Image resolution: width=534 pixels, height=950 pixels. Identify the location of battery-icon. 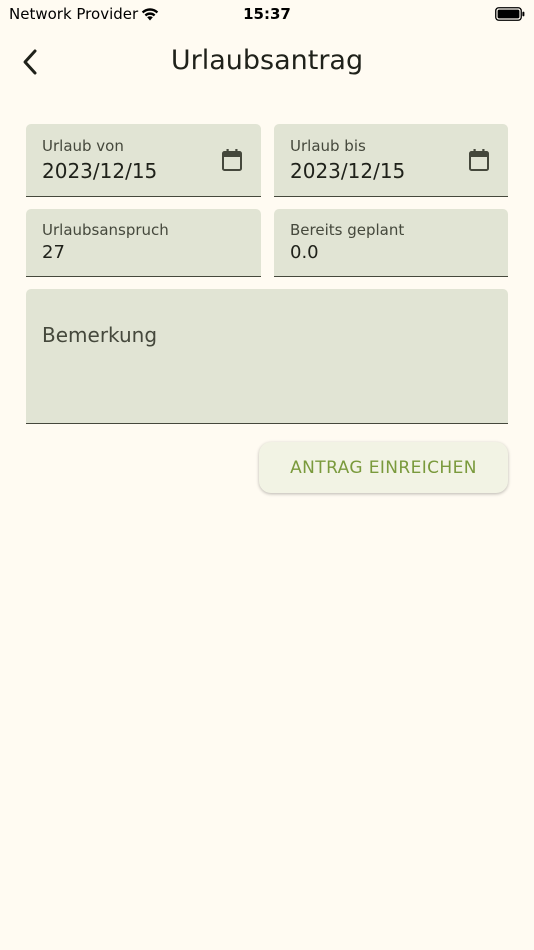
(510, 14).